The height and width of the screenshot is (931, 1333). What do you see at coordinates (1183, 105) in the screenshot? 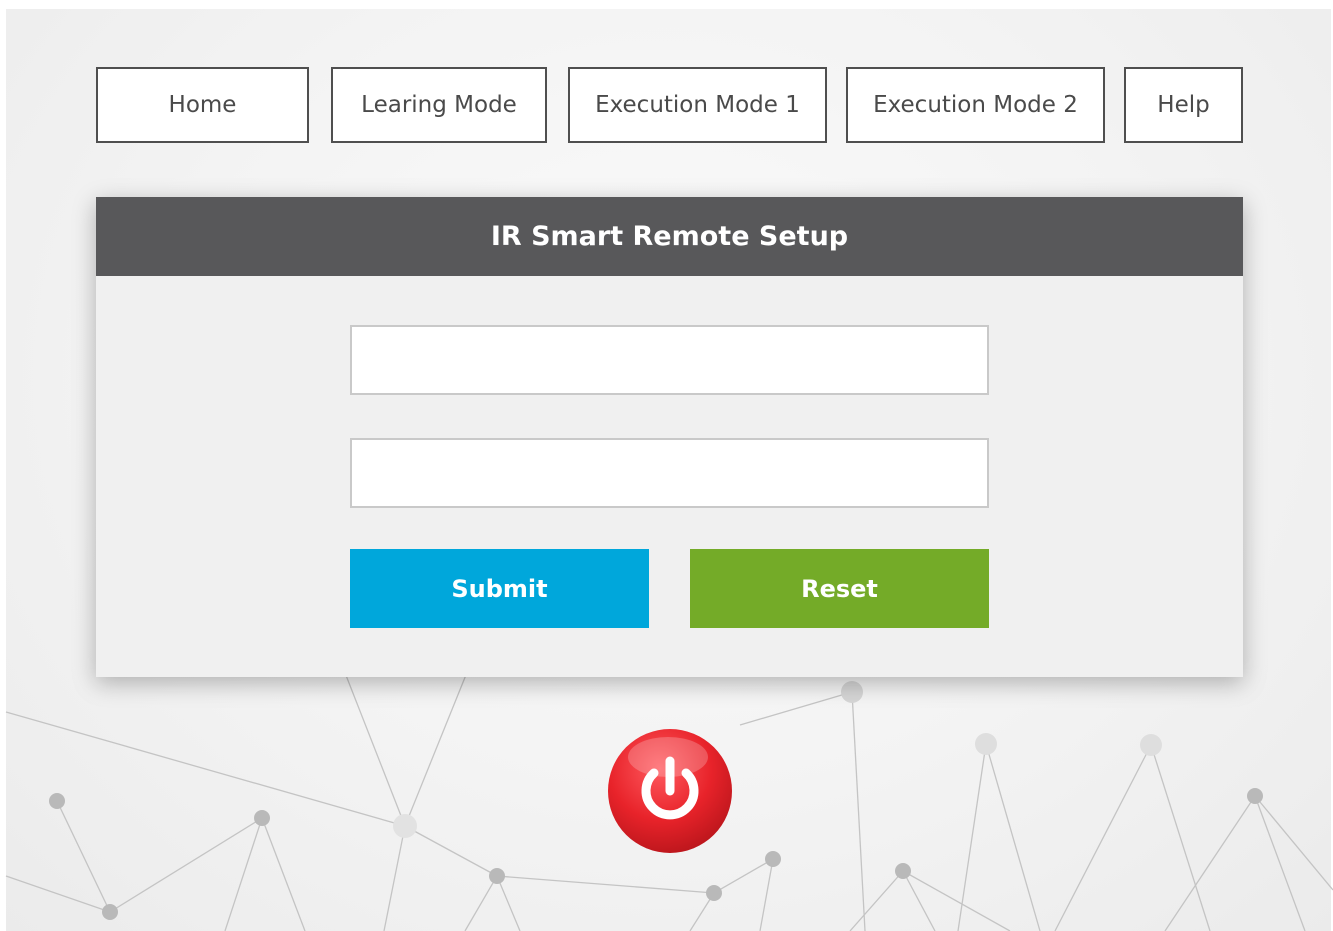
I see `nav-help-button: Help` at bounding box center [1183, 105].